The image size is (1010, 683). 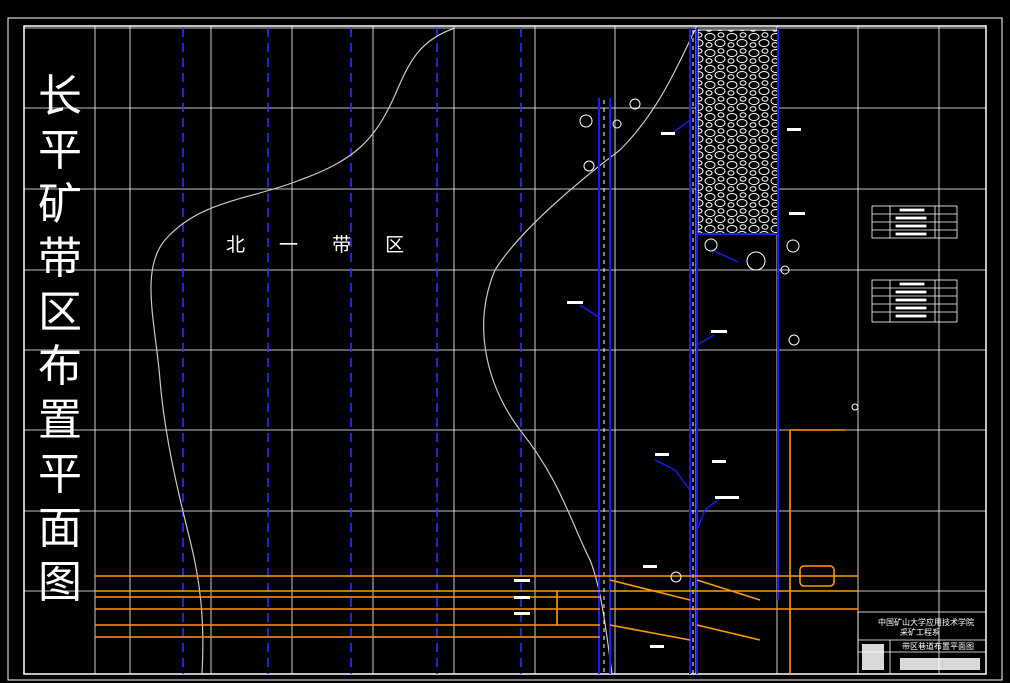 What do you see at coordinates (322, 245) in the screenshot?
I see `zone-label: 北 一 带 区` at bounding box center [322, 245].